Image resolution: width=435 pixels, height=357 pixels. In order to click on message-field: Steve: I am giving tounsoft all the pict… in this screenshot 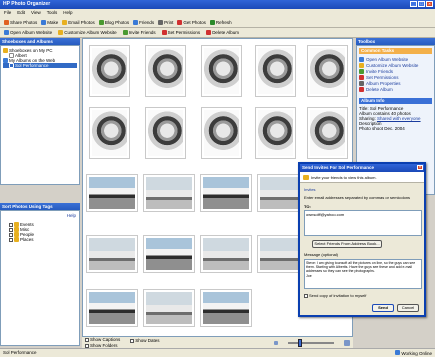, I will do `click(363, 274)`.